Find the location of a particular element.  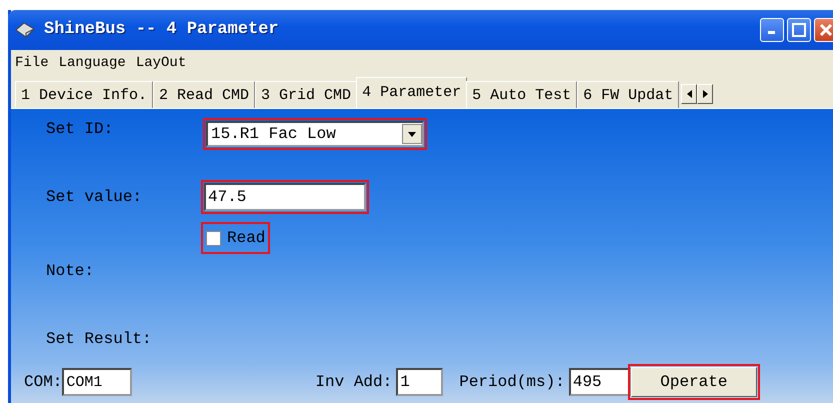

menu-item: File is located at coordinates (32, 63).